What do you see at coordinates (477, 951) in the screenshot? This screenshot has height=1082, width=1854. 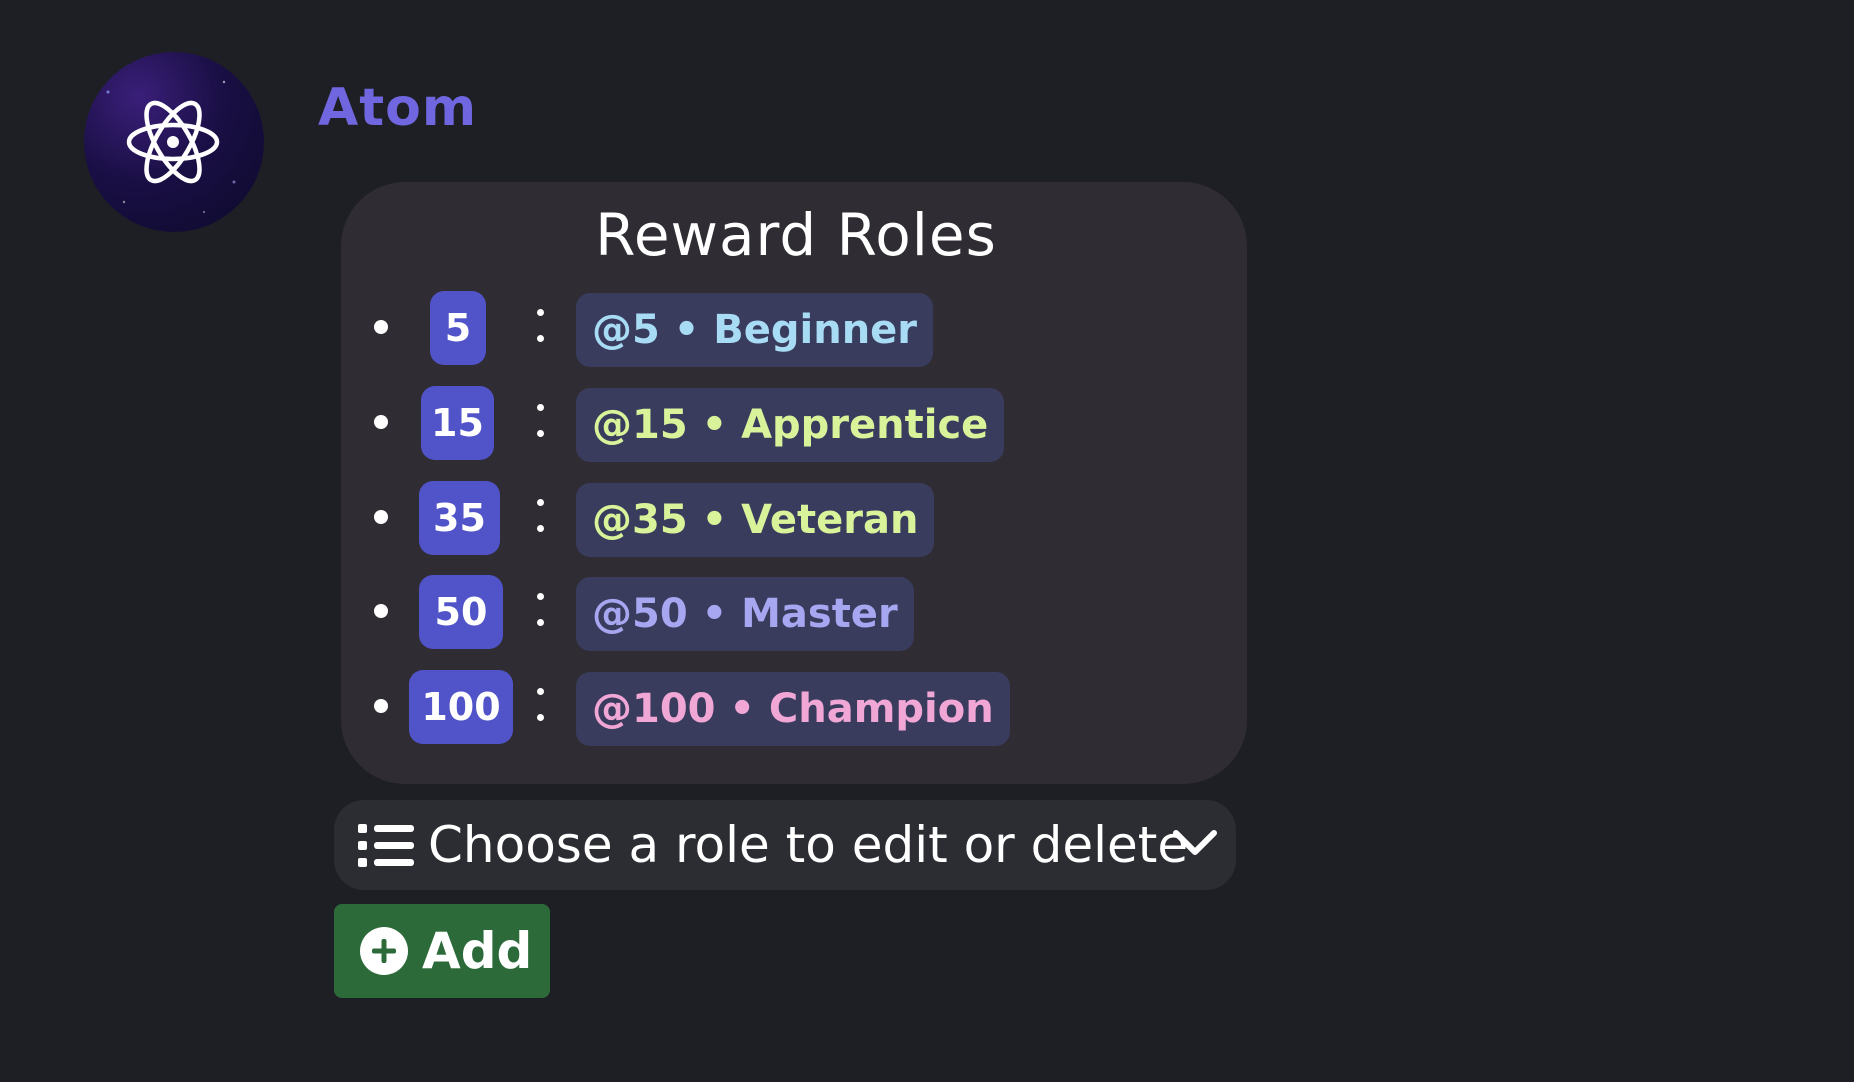 I see `add-button-label: Add` at bounding box center [477, 951].